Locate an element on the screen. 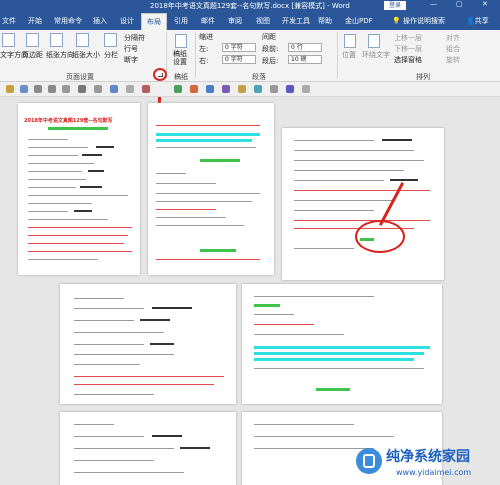 The image size is (500, 485). bullets-icon is located at coordinates (114, 89).